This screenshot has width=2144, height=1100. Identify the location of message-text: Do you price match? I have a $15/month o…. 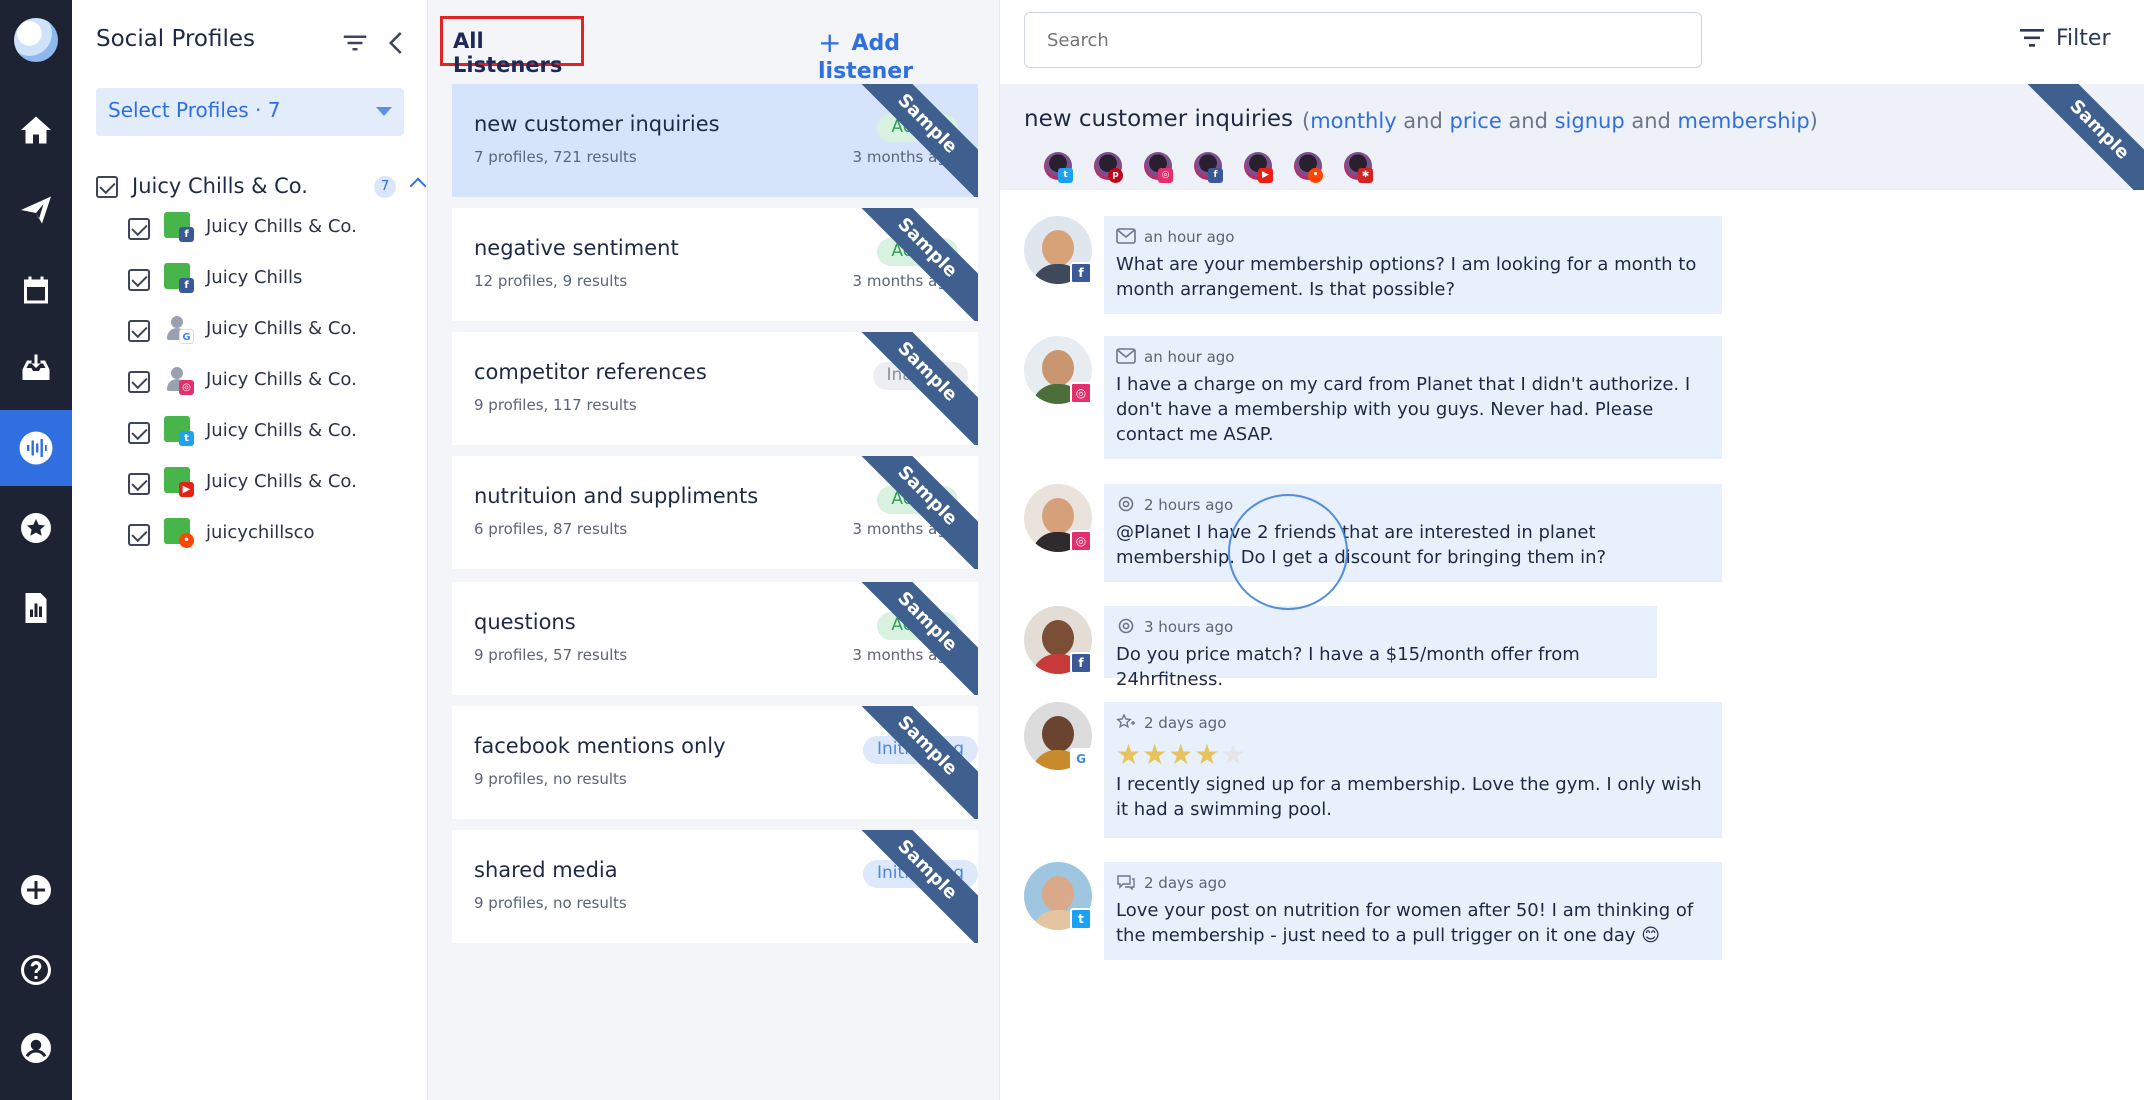
(1348, 667).